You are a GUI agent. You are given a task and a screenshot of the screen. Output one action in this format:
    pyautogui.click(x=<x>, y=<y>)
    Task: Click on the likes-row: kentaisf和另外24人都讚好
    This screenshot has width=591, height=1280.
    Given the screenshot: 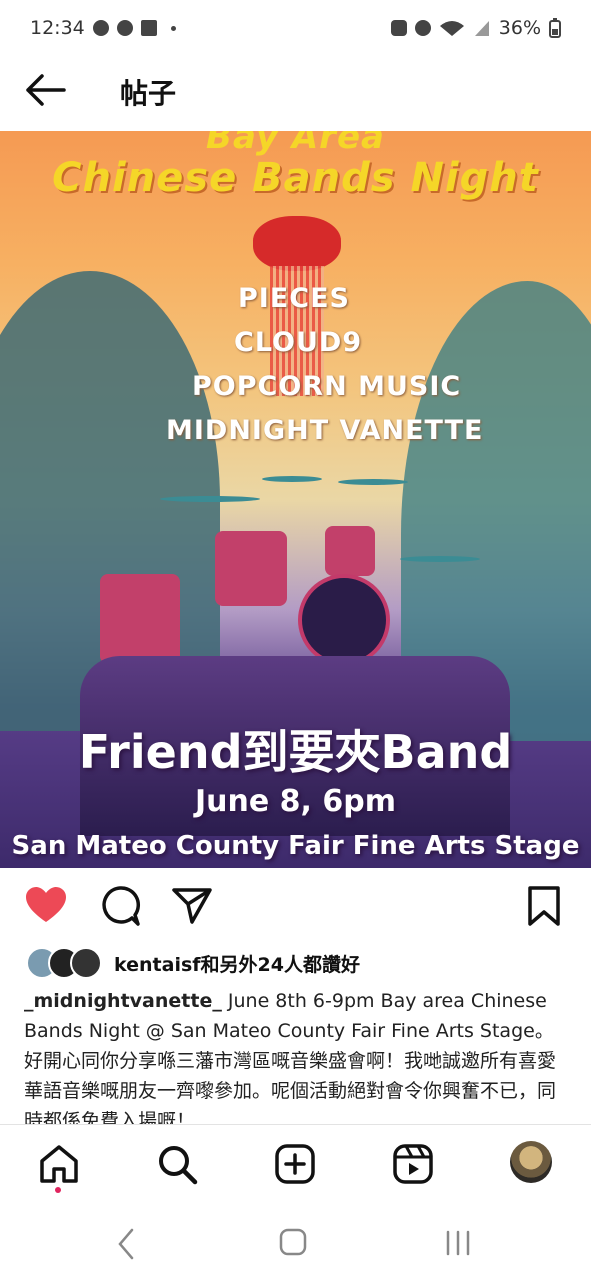 What is the action you would take?
    pyautogui.click(x=193, y=963)
    